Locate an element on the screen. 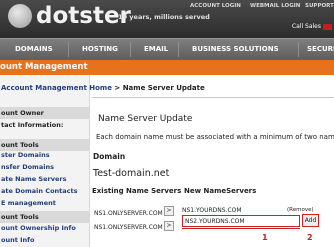 This screenshot has height=247, width=334. tagline: 10 years, millions served is located at coordinates (164, 17).